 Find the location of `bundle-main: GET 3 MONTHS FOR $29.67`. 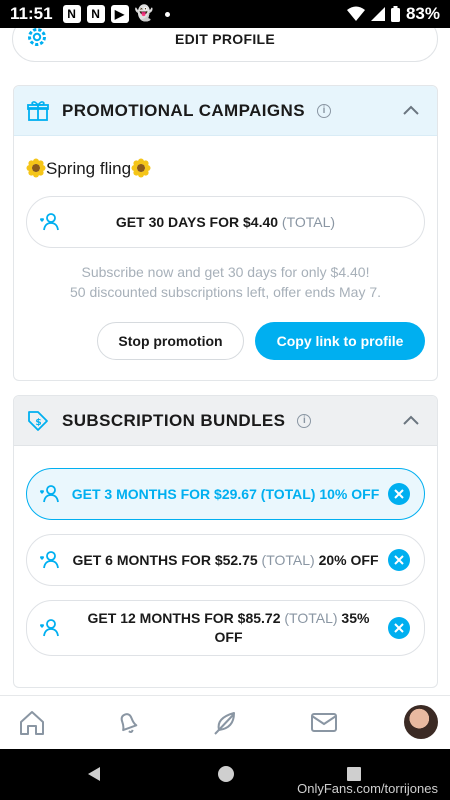

bundle-main: GET 3 MONTHS FOR $29.67 is located at coordinates (164, 493).